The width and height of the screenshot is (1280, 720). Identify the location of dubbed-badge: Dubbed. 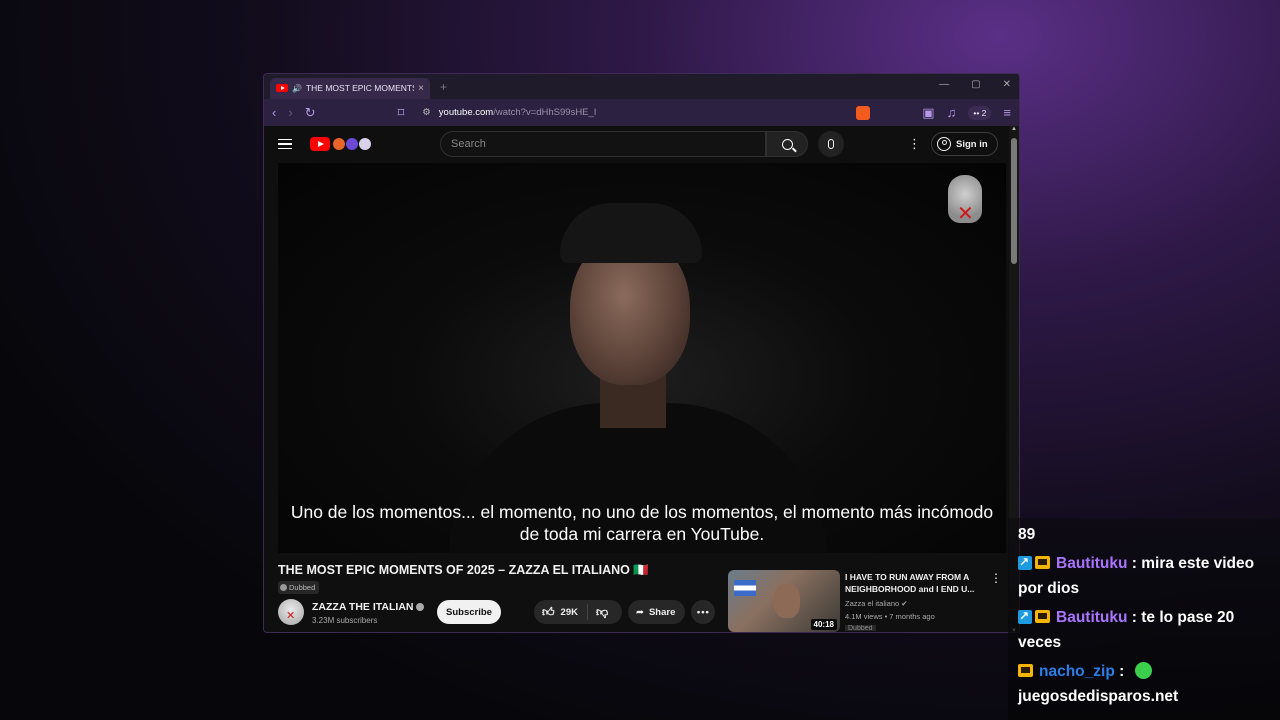
(299, 587).